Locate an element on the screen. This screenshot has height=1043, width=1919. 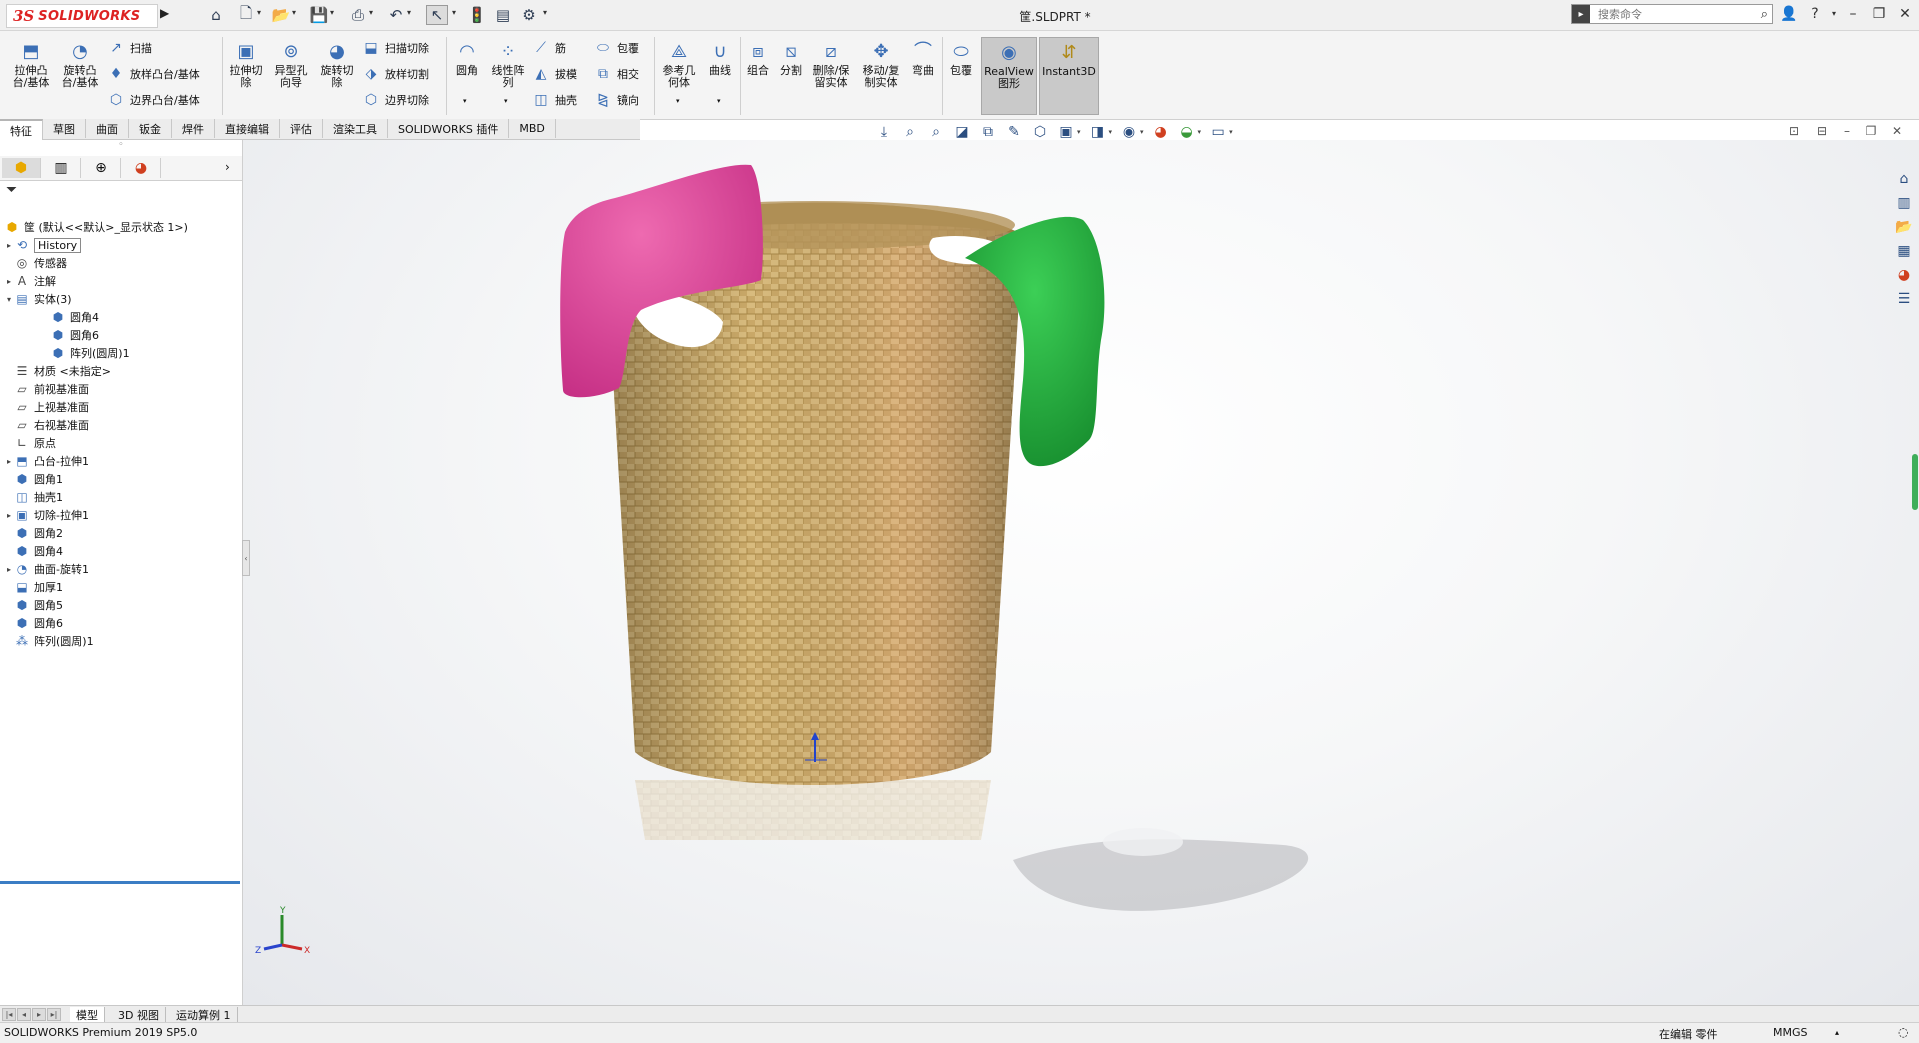
tab-render-tools: 渲染工具 is located at coordinates (355, 128).